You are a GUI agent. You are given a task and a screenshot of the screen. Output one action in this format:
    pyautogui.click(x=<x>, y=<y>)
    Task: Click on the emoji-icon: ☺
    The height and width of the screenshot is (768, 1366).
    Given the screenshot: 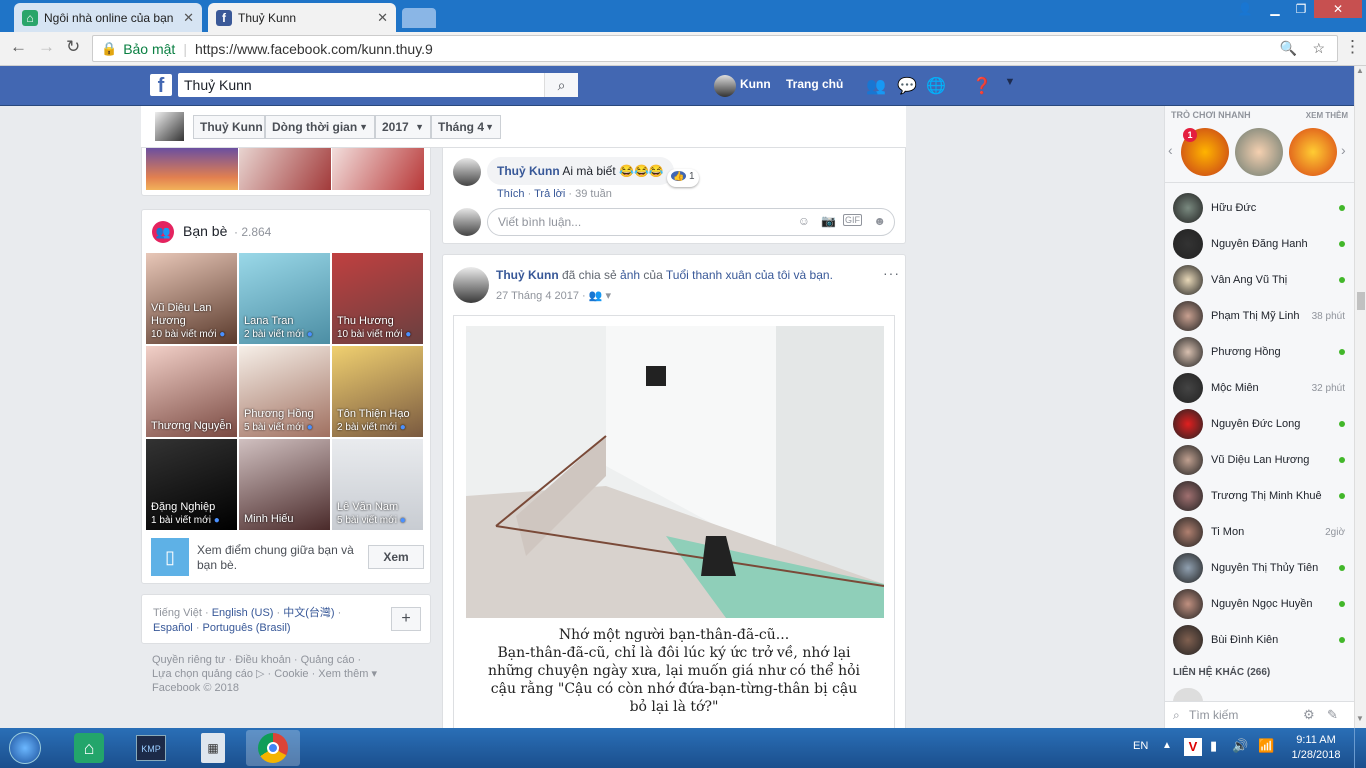 What is the action you would take?
    pyautogui.click(x=804, y=221)
    